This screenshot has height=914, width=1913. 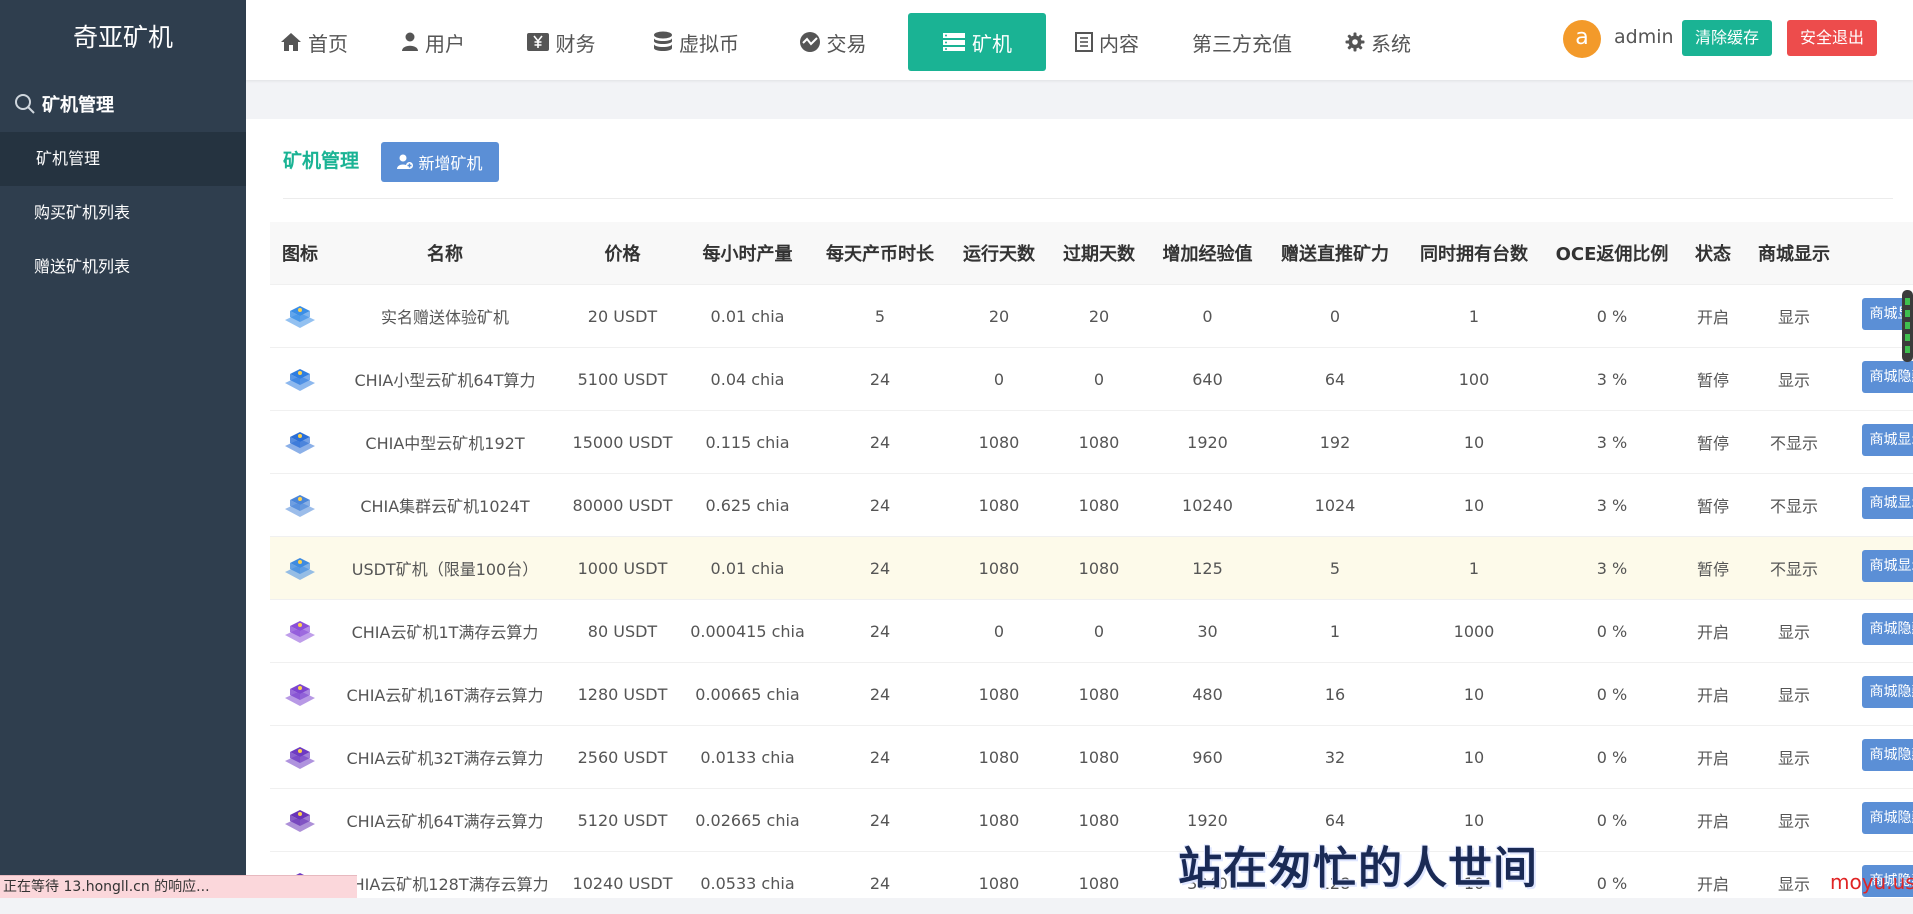 I want to click on logout-button: 安全退出, so click(x=1832, y=38).